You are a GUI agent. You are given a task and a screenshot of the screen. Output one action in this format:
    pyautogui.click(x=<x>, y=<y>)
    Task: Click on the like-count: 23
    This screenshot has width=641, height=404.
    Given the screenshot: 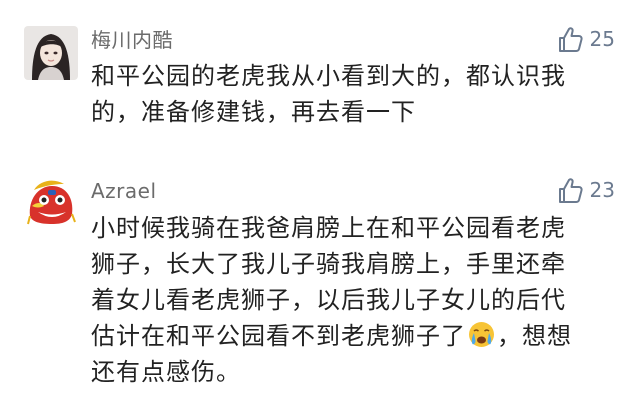 What is the action you would take?
    pyautogui.click(x=602, y=190)
    